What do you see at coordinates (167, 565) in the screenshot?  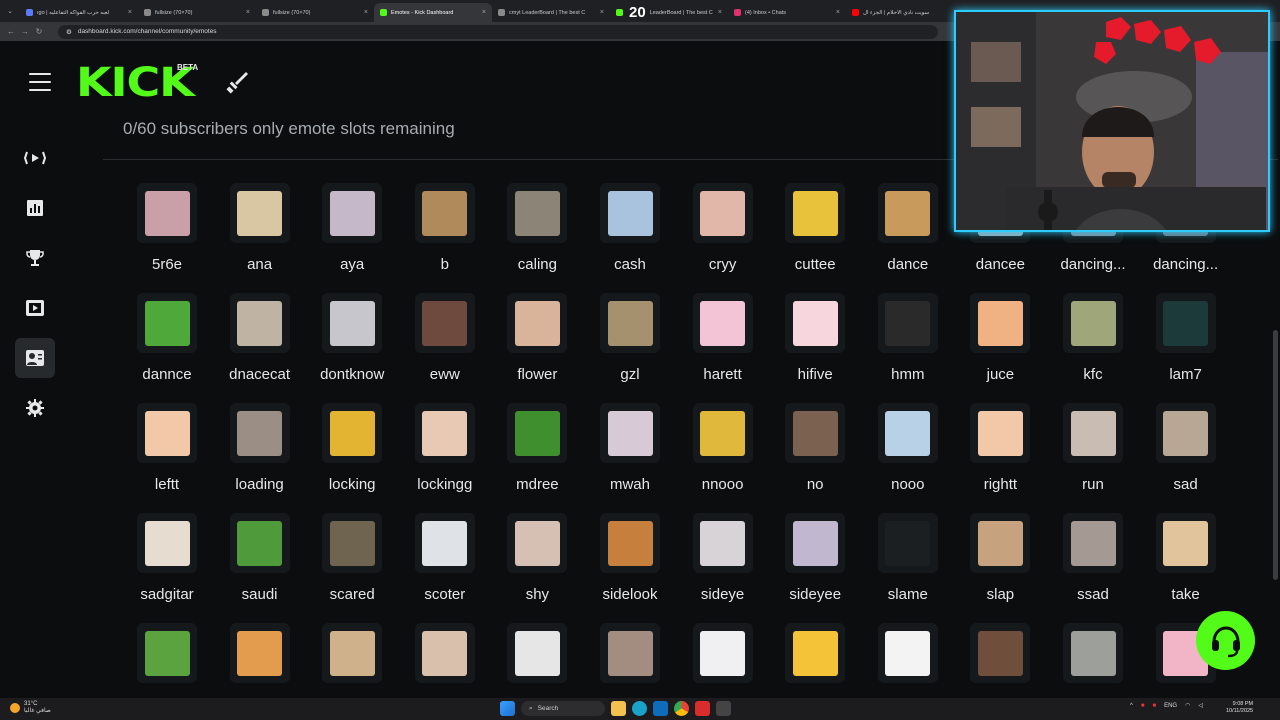 I see `emote-item: sadgitar` at bounding box center [167, 565].